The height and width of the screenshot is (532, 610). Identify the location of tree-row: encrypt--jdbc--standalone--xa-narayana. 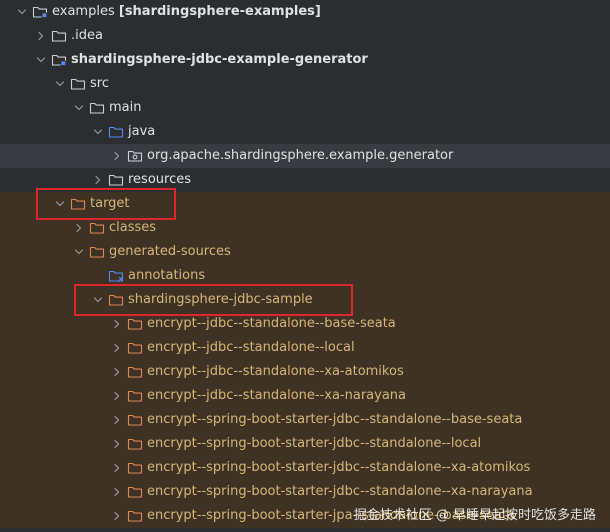
(305, 396).